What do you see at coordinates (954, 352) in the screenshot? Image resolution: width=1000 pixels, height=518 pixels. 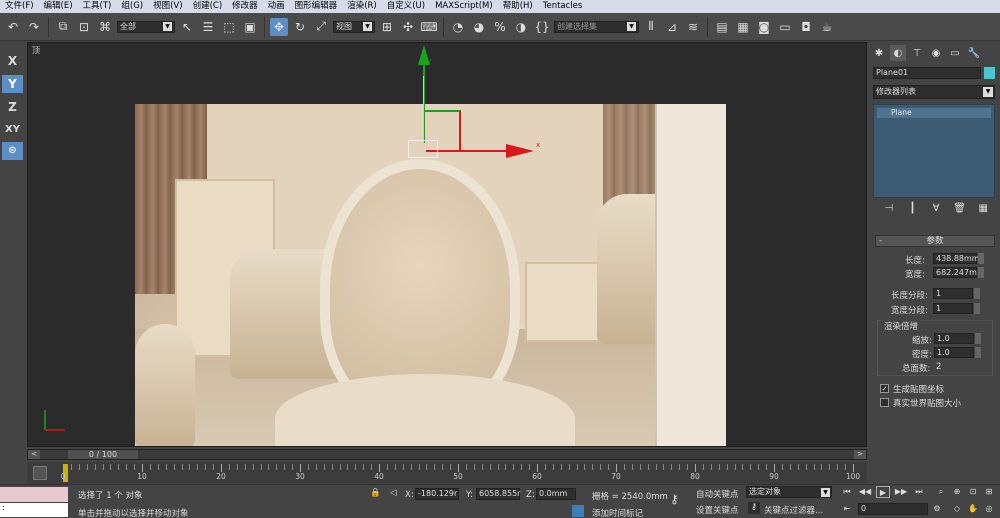 I see `density-field: 1.0` at bounding box center [954, 352].